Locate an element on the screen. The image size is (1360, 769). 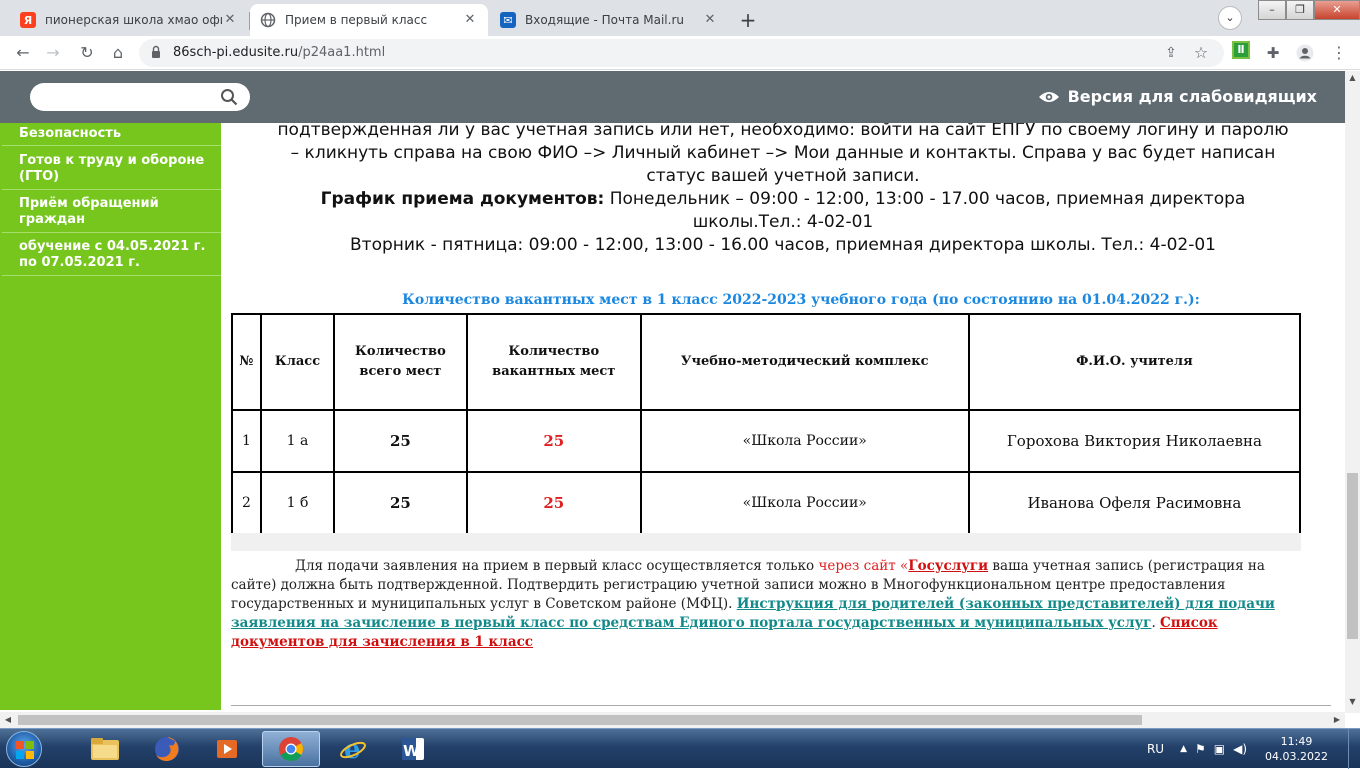
yandex-icon: Я is located at coordinates (28, 20).